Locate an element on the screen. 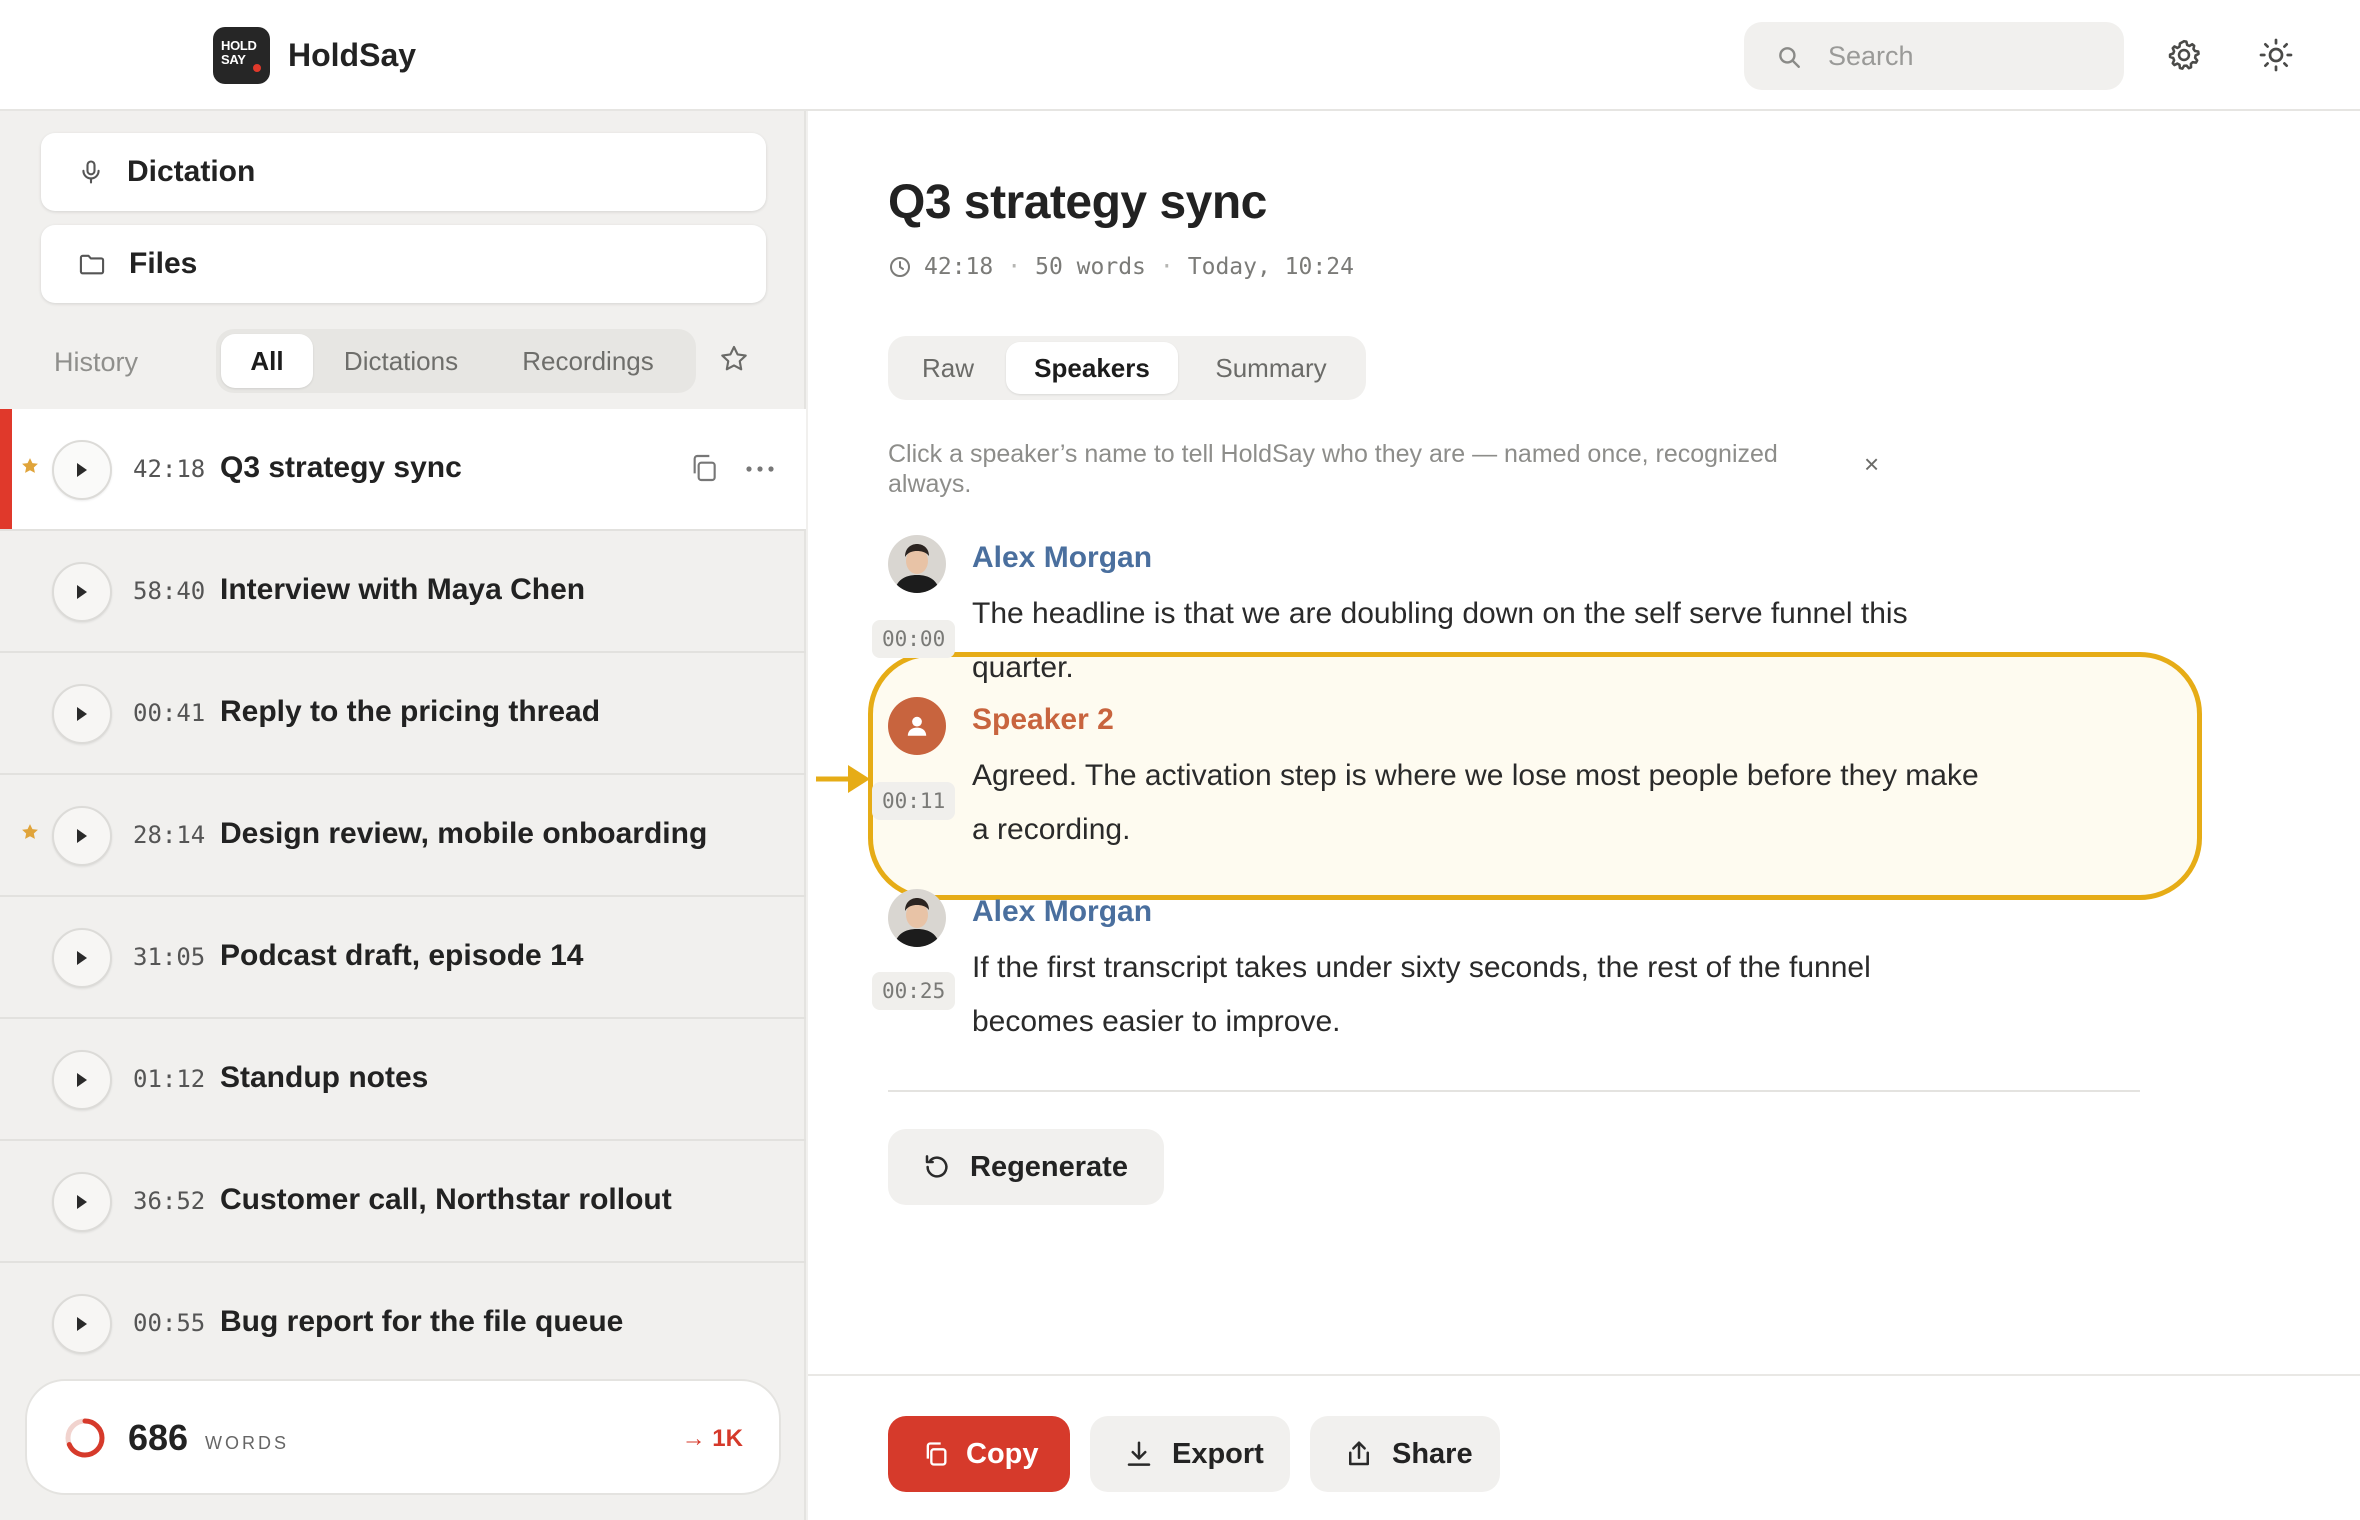  copy-item-button is located at coordinates (704, 470).